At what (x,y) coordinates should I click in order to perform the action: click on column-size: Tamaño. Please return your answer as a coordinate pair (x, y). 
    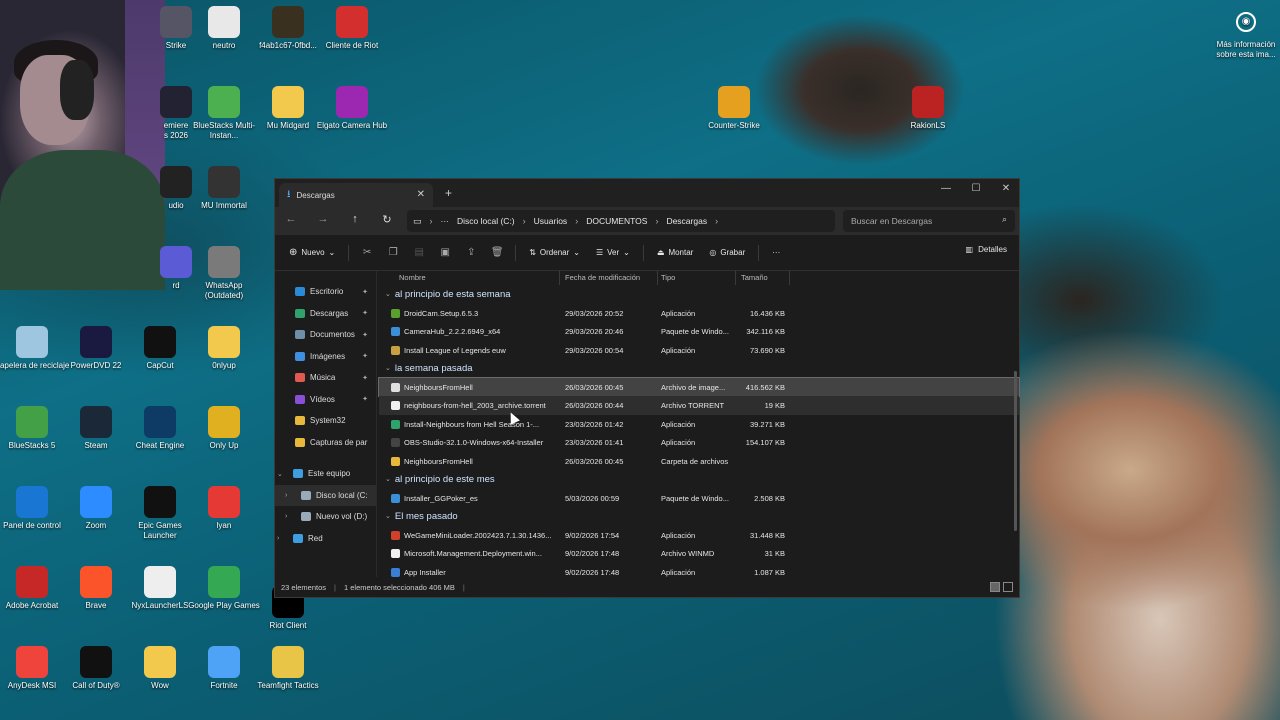
    Looking at the image, I should click on (754, 277).